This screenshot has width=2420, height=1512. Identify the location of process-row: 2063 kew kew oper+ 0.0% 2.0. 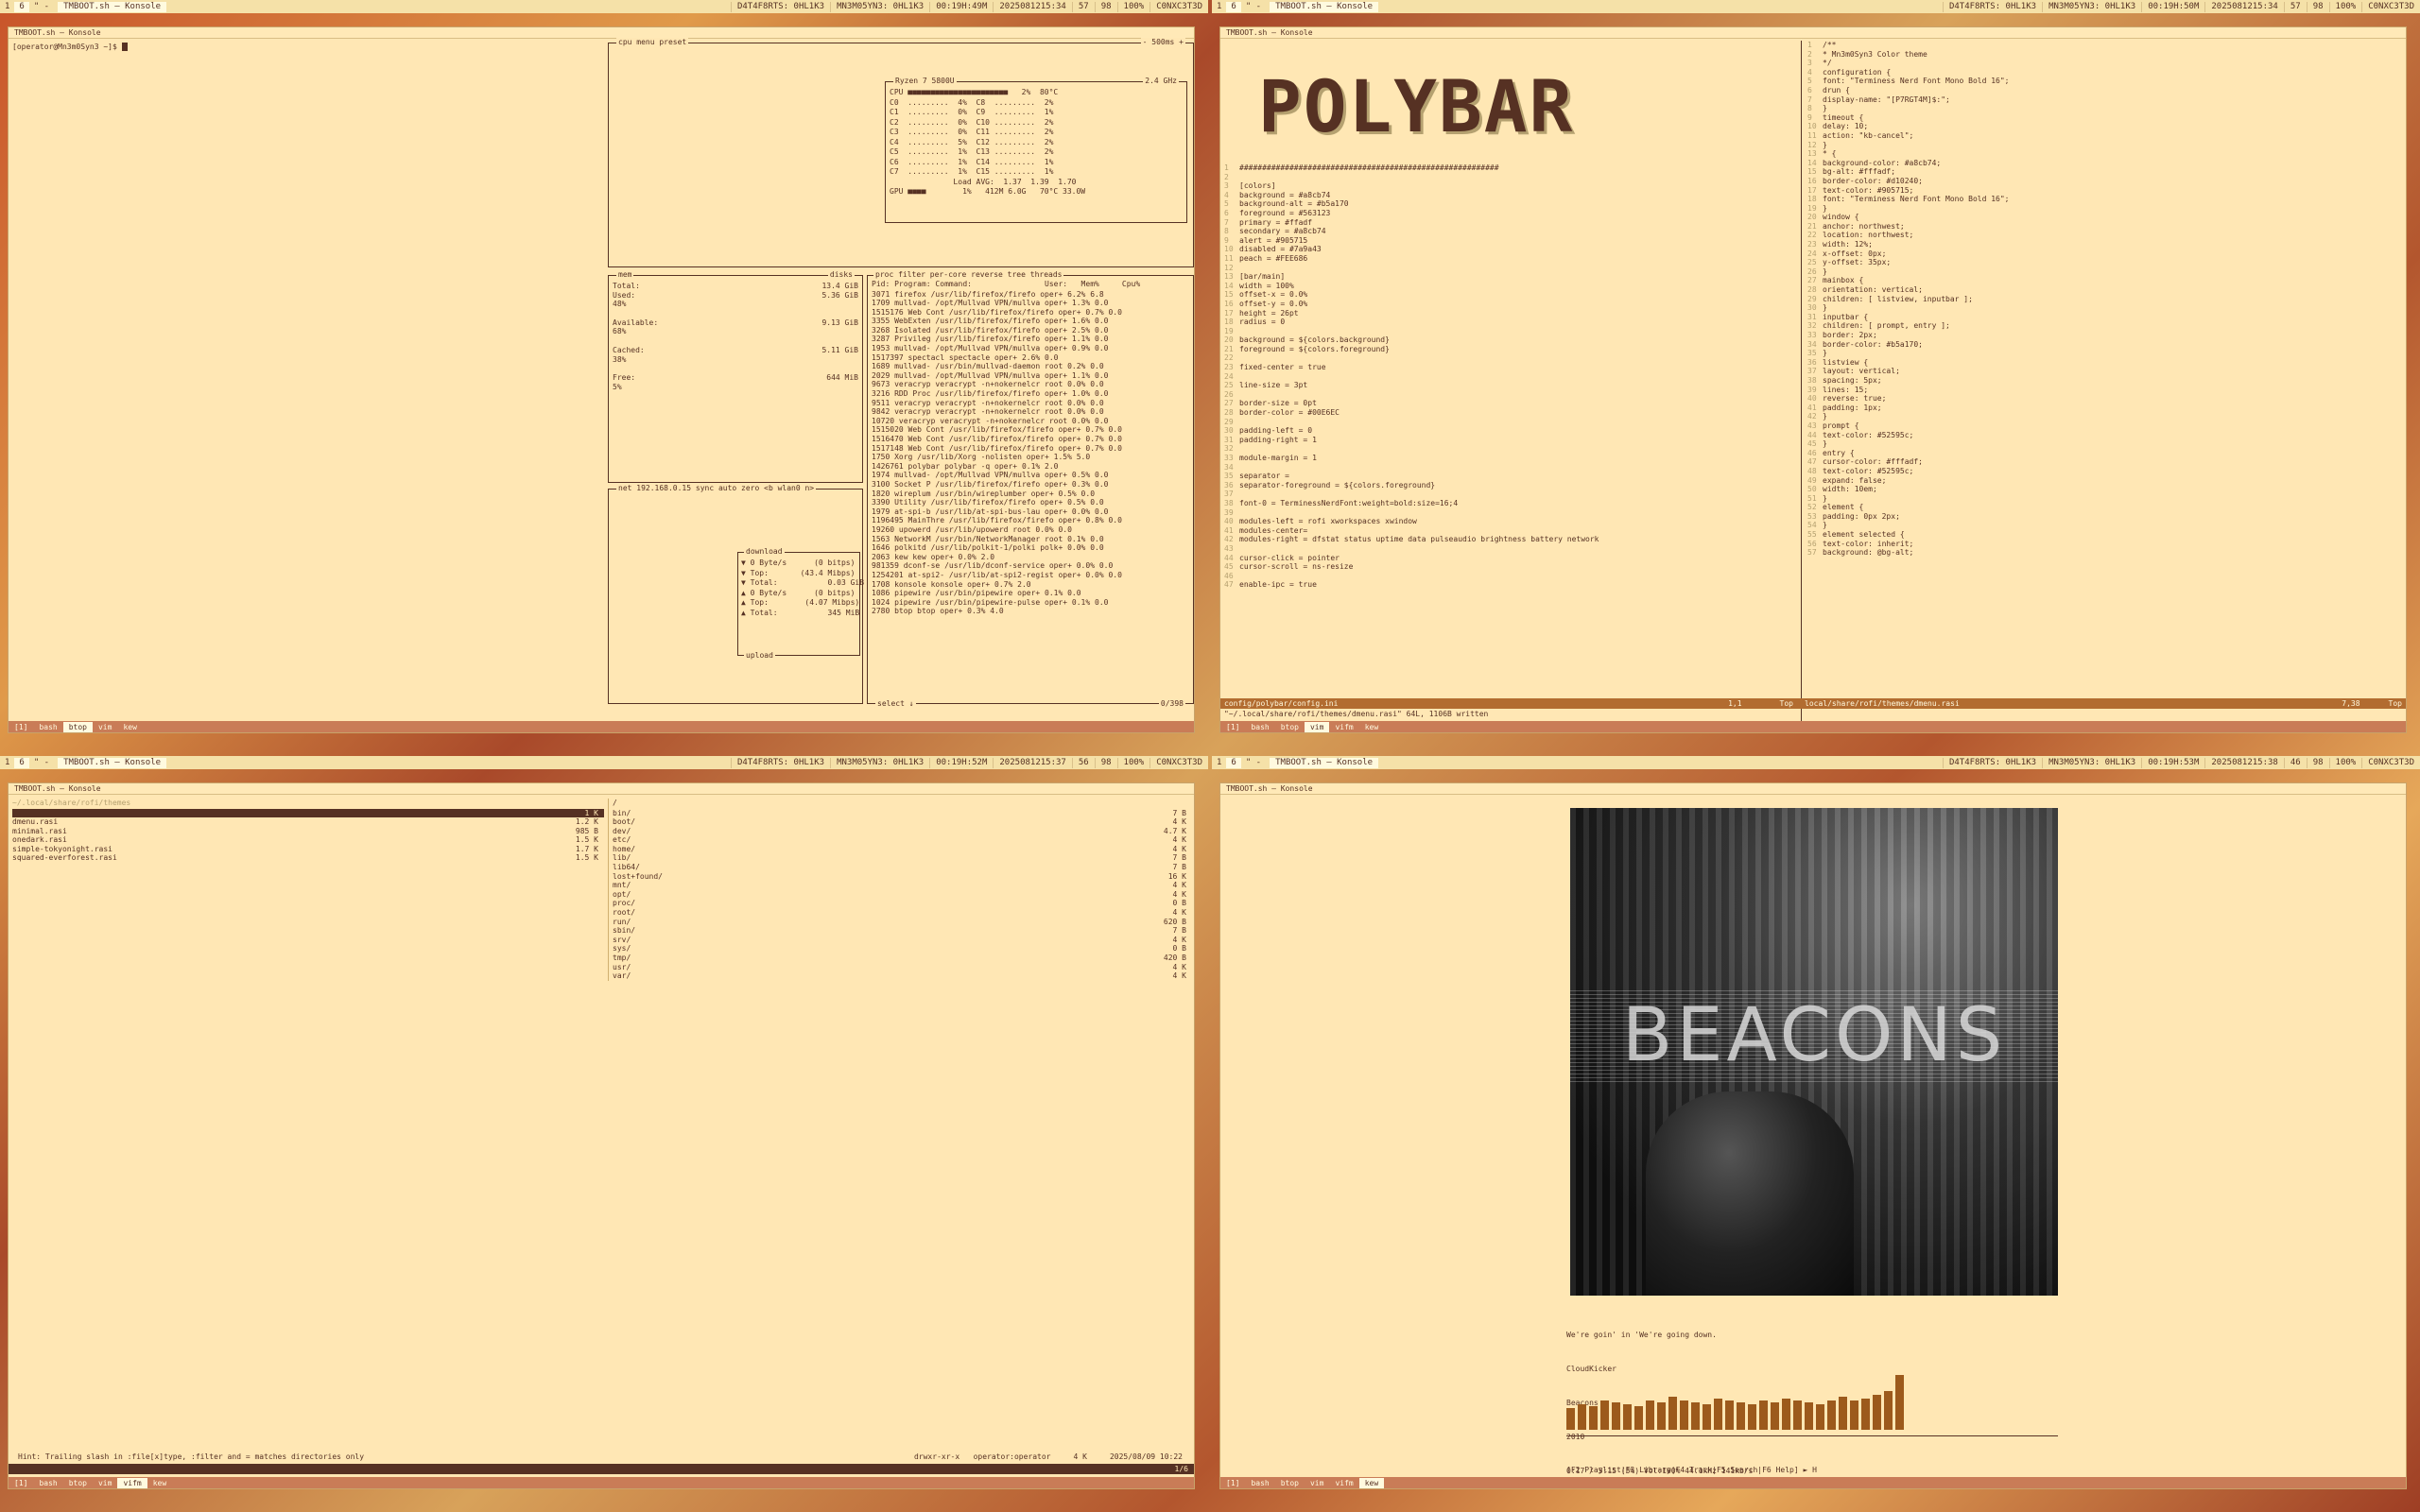
(1030, 557).